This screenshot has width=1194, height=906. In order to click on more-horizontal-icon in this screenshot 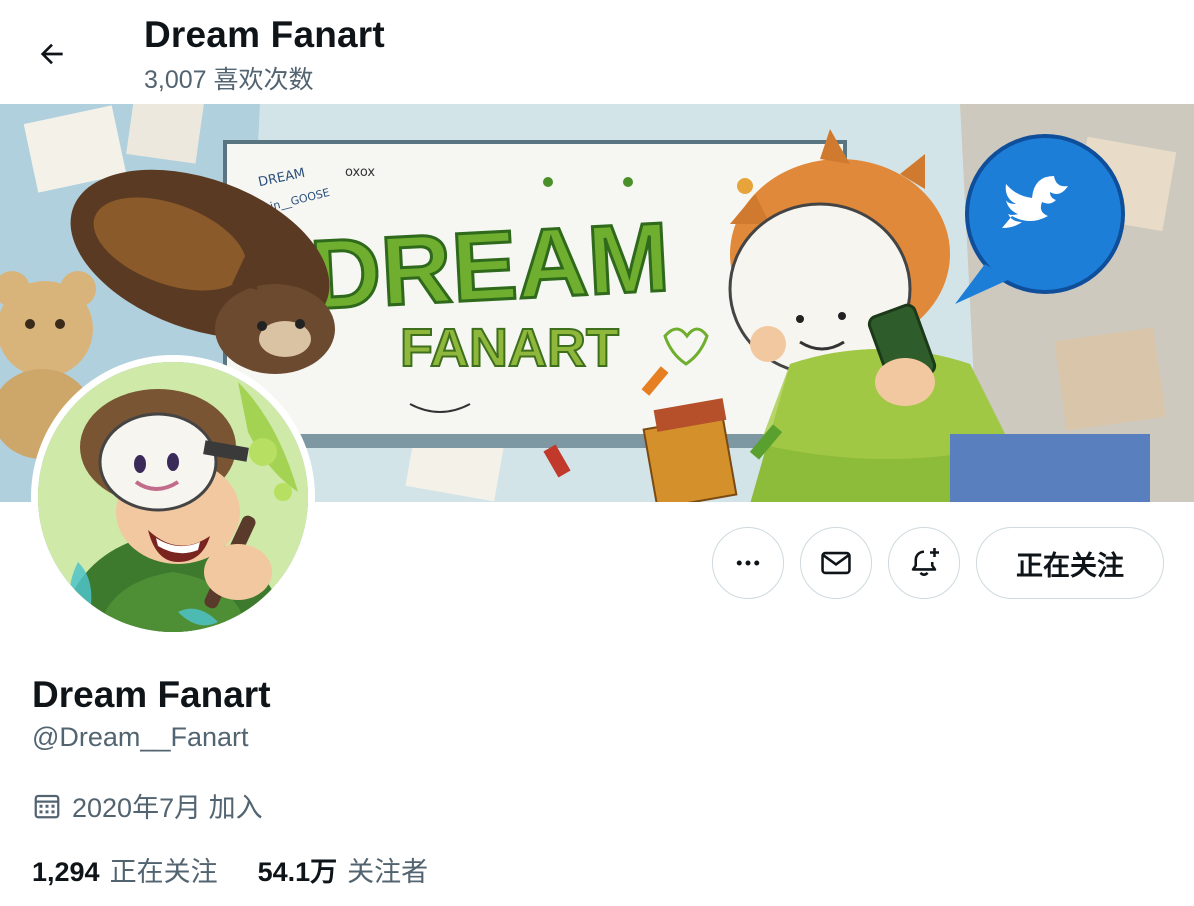, I will do `click(748, 563)`.